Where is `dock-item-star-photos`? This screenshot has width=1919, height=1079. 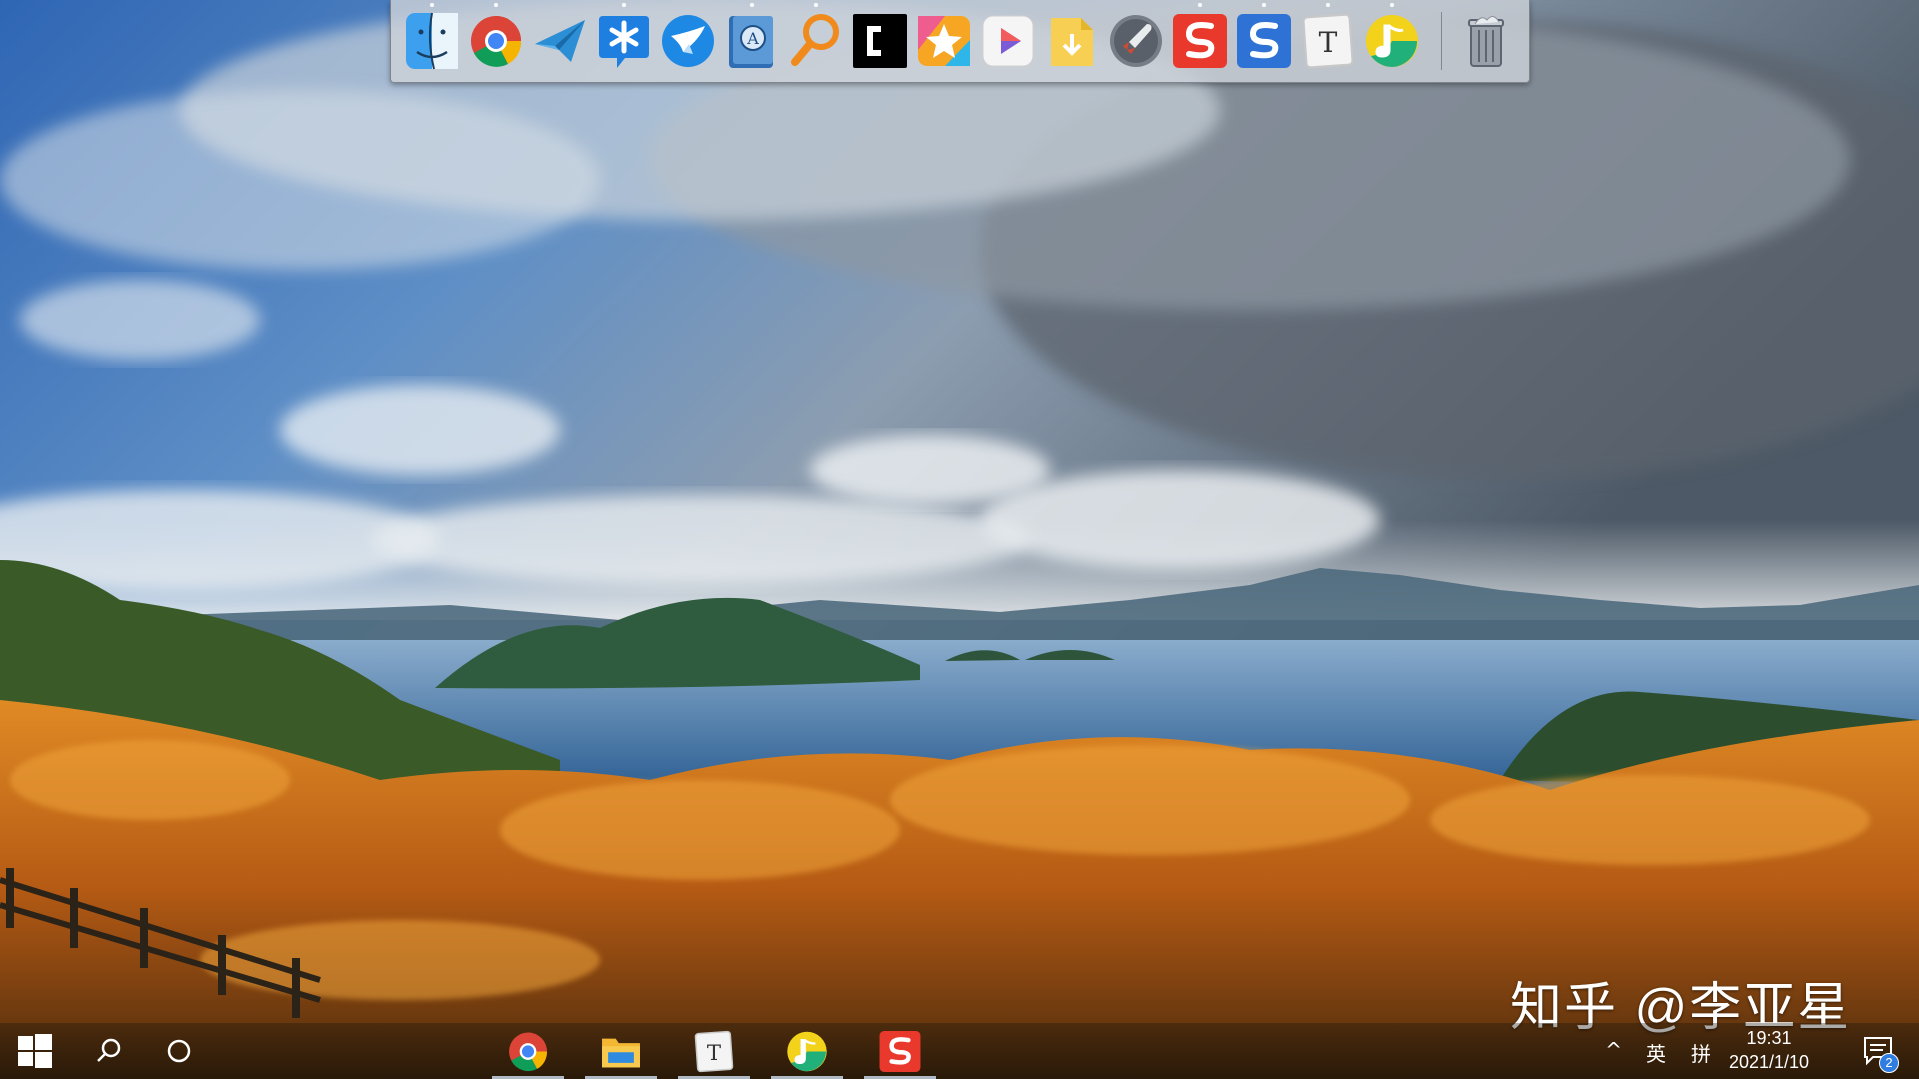
dock-item-star-photos is located at coordinates (944, 41).